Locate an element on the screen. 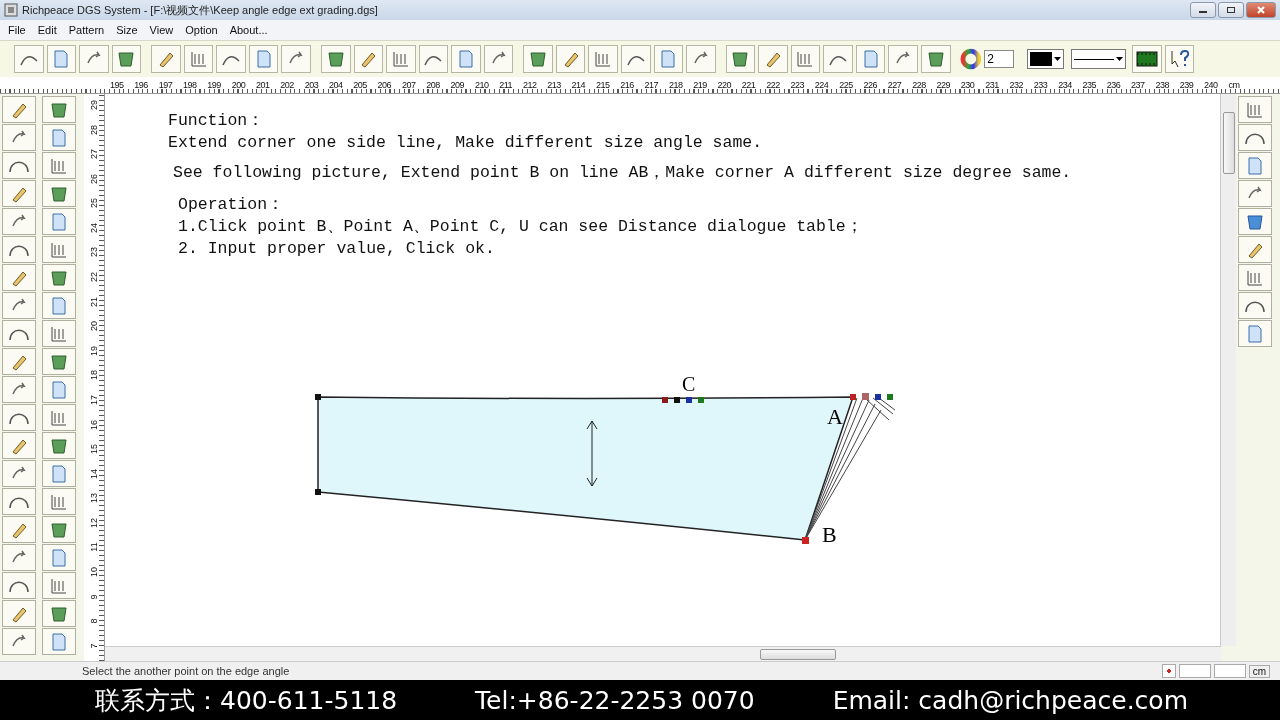 This screenshot has width=1280, height=720. ruler-label: 240 is located at coordinates (1211, 85).